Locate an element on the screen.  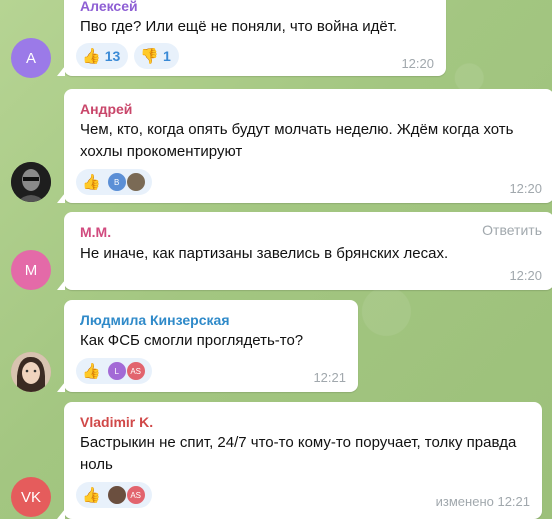
reactions: 👍 L AS is located at coordinates (114, 371).